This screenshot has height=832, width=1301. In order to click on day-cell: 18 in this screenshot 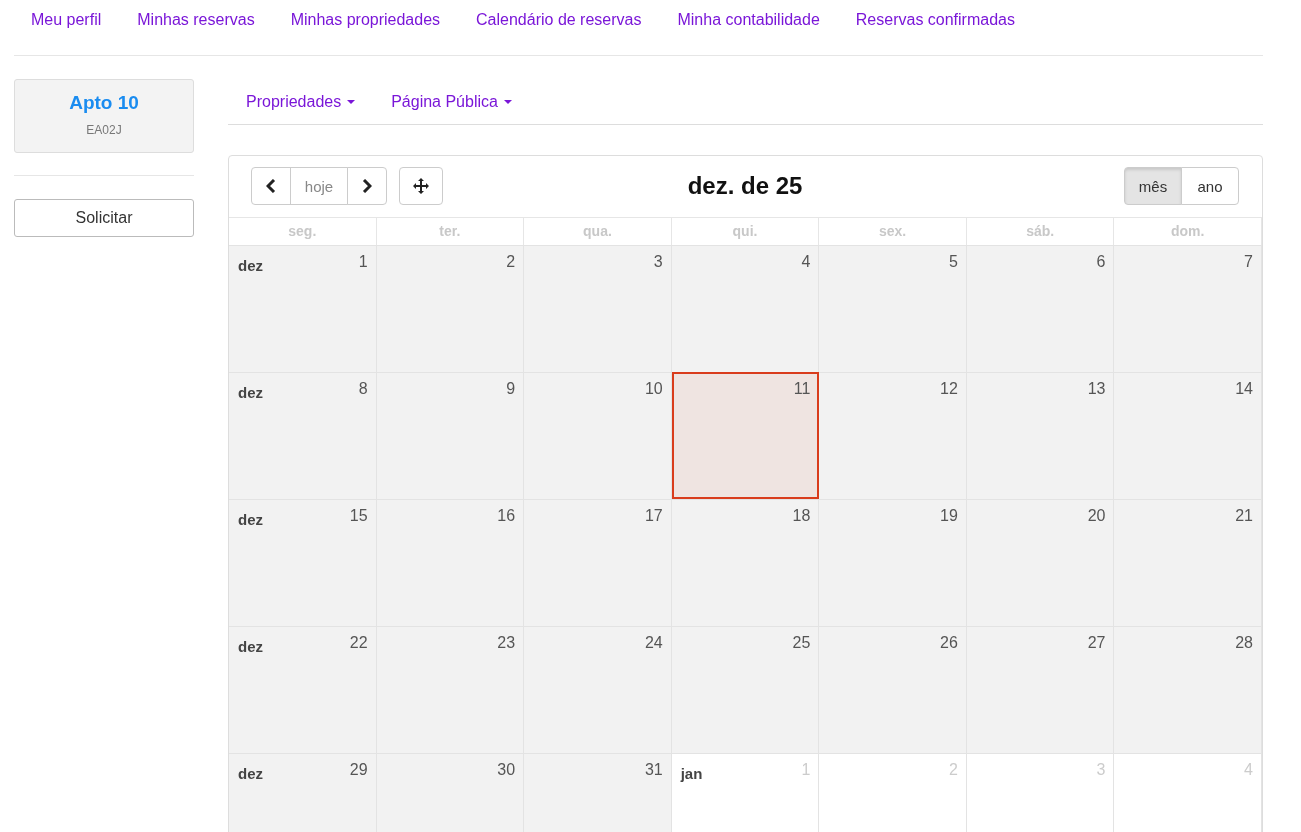, I will do `click(745, 562)`.